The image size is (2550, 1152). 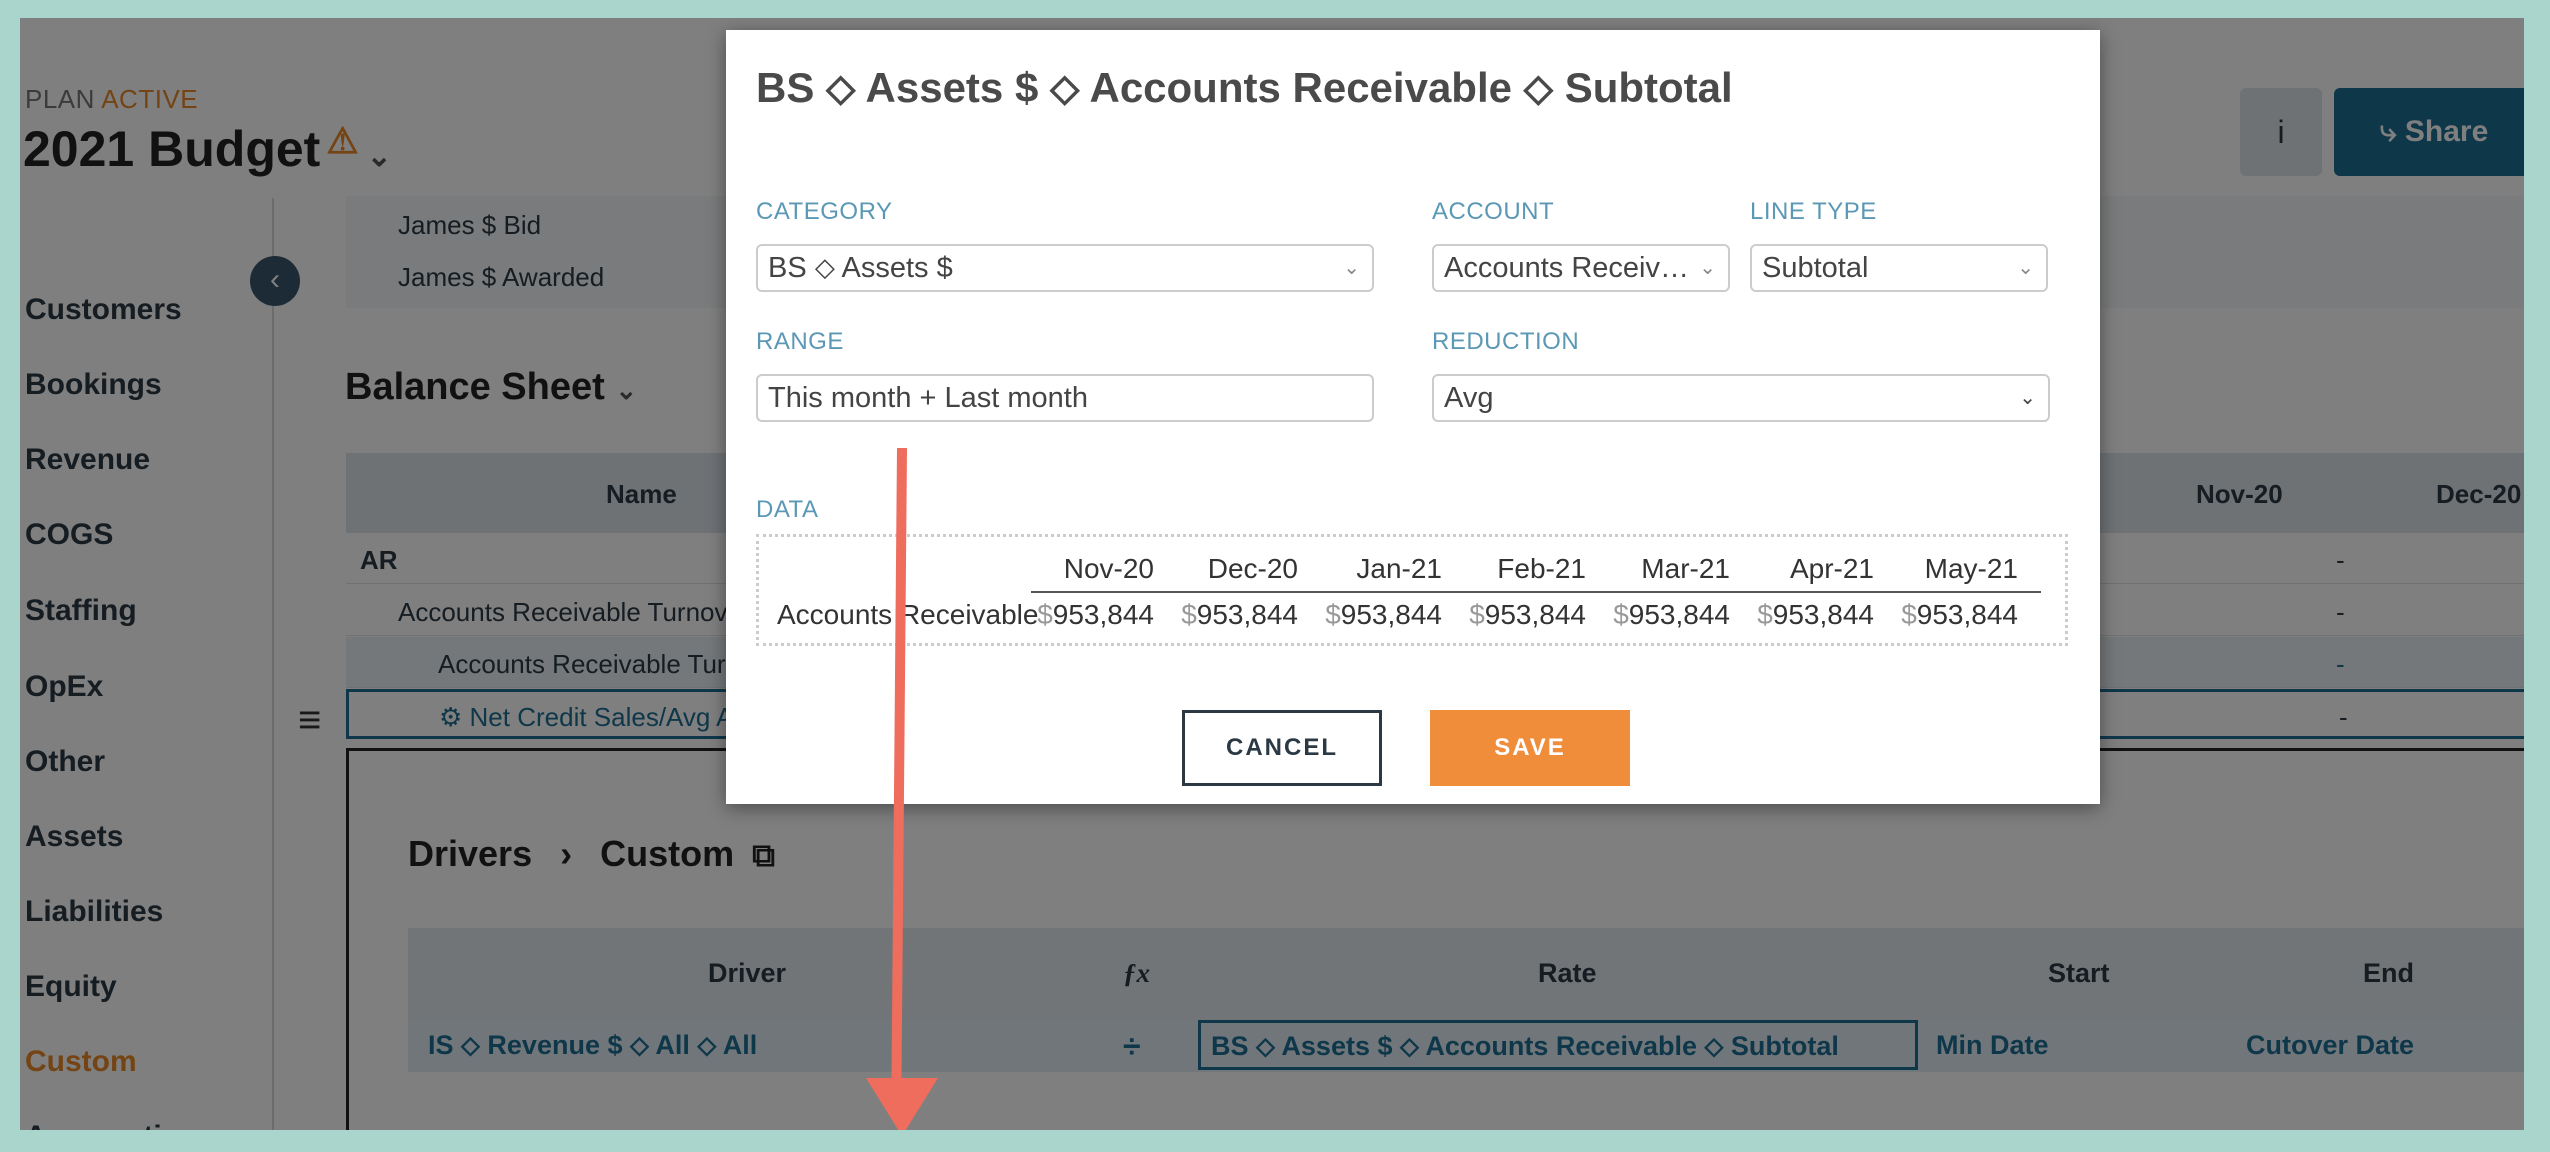 I want to click on range-value: This month + Last month, so click(x=928, y=398).